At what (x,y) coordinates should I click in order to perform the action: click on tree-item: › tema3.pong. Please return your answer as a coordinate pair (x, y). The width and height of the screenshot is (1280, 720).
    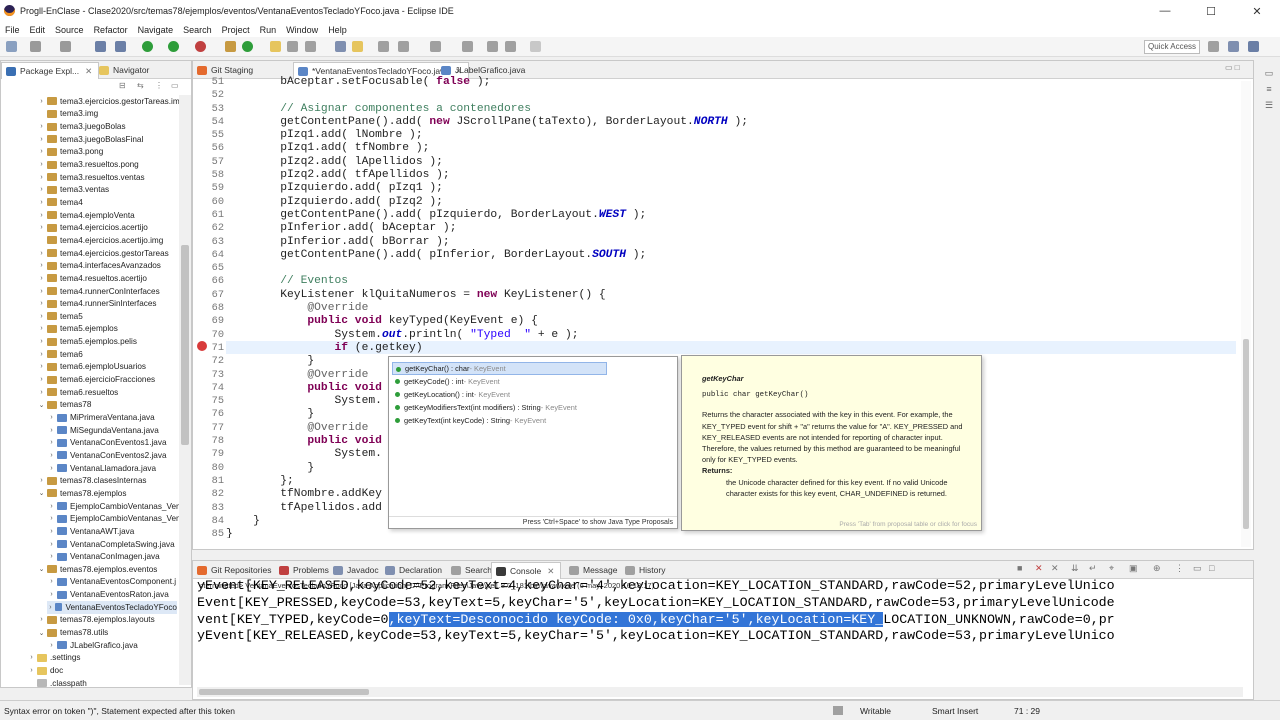
    Looking at the image, I should click on (70, 152).